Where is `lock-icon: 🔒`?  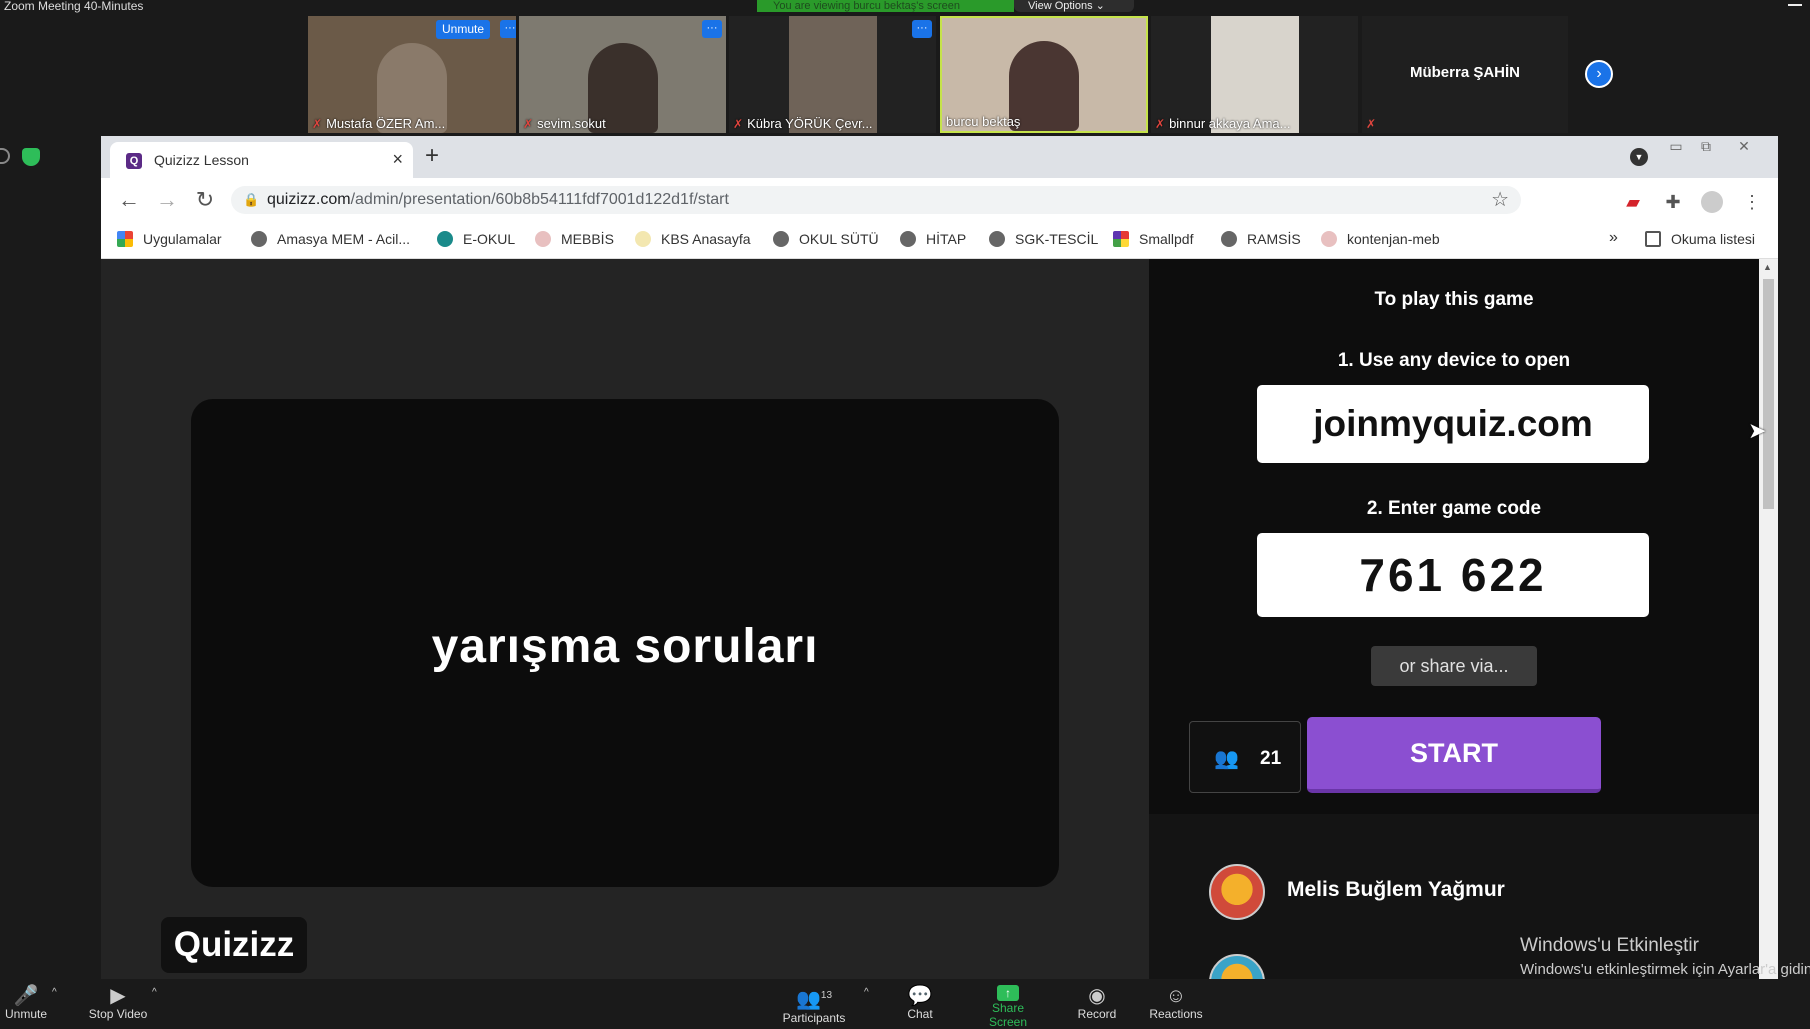 lock-icon: 🔒 is located at coordinates (251, 200).